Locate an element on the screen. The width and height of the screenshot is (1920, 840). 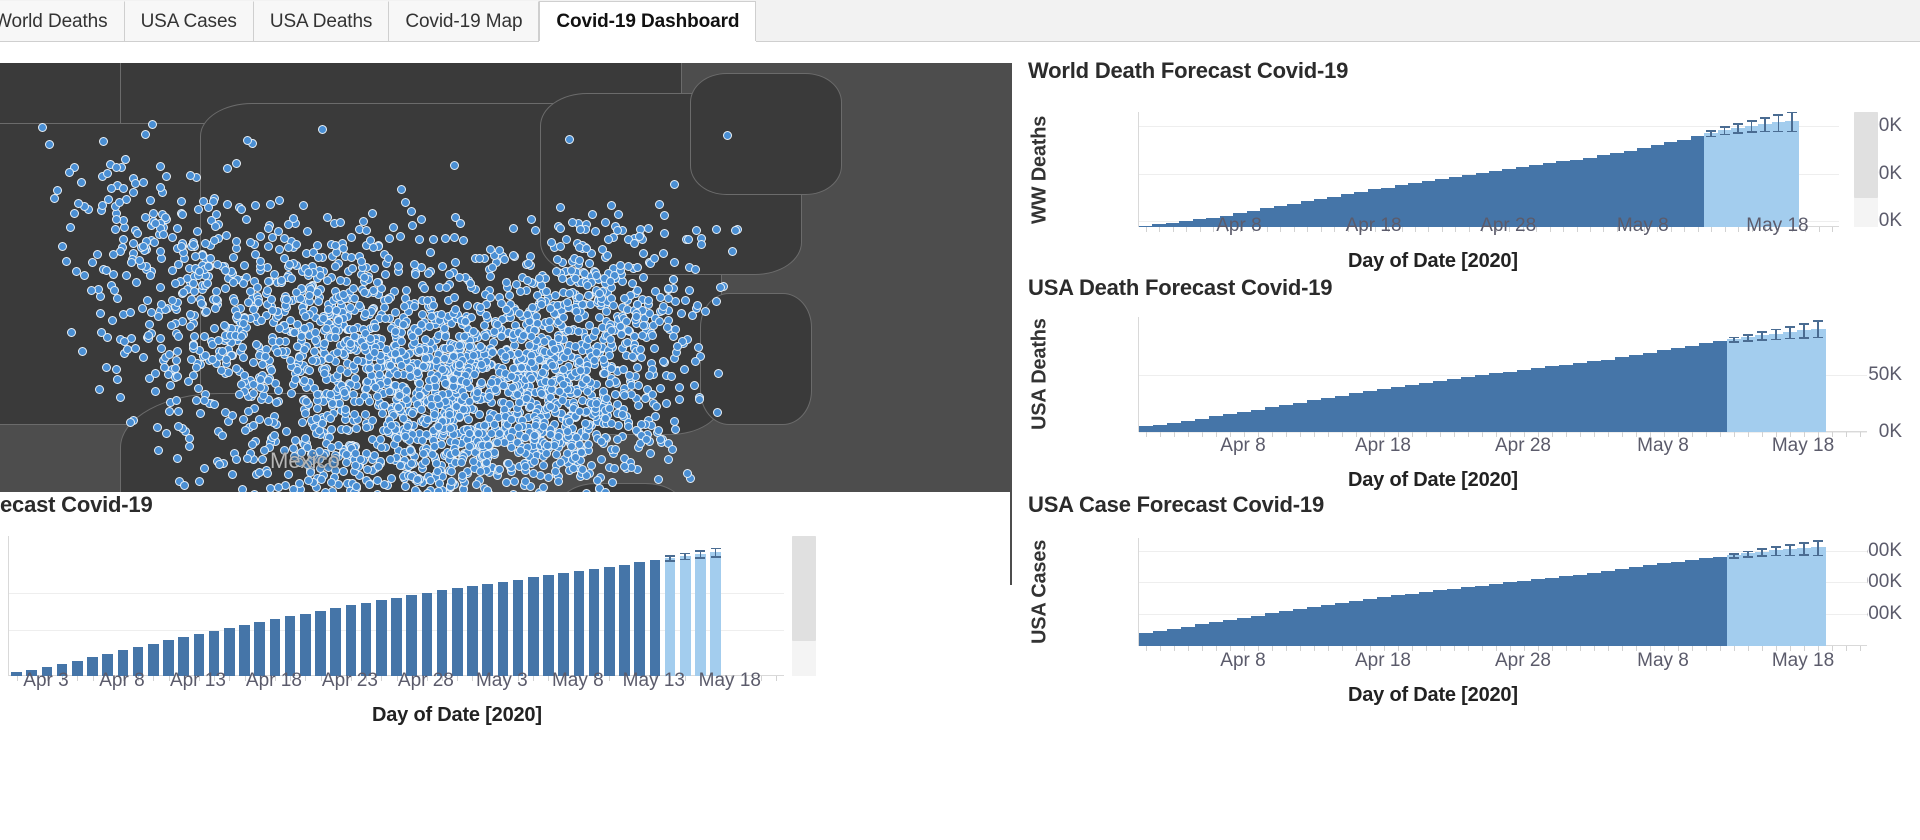
tab-usa-cases: USA Cases is located at coordinates (189, 21).